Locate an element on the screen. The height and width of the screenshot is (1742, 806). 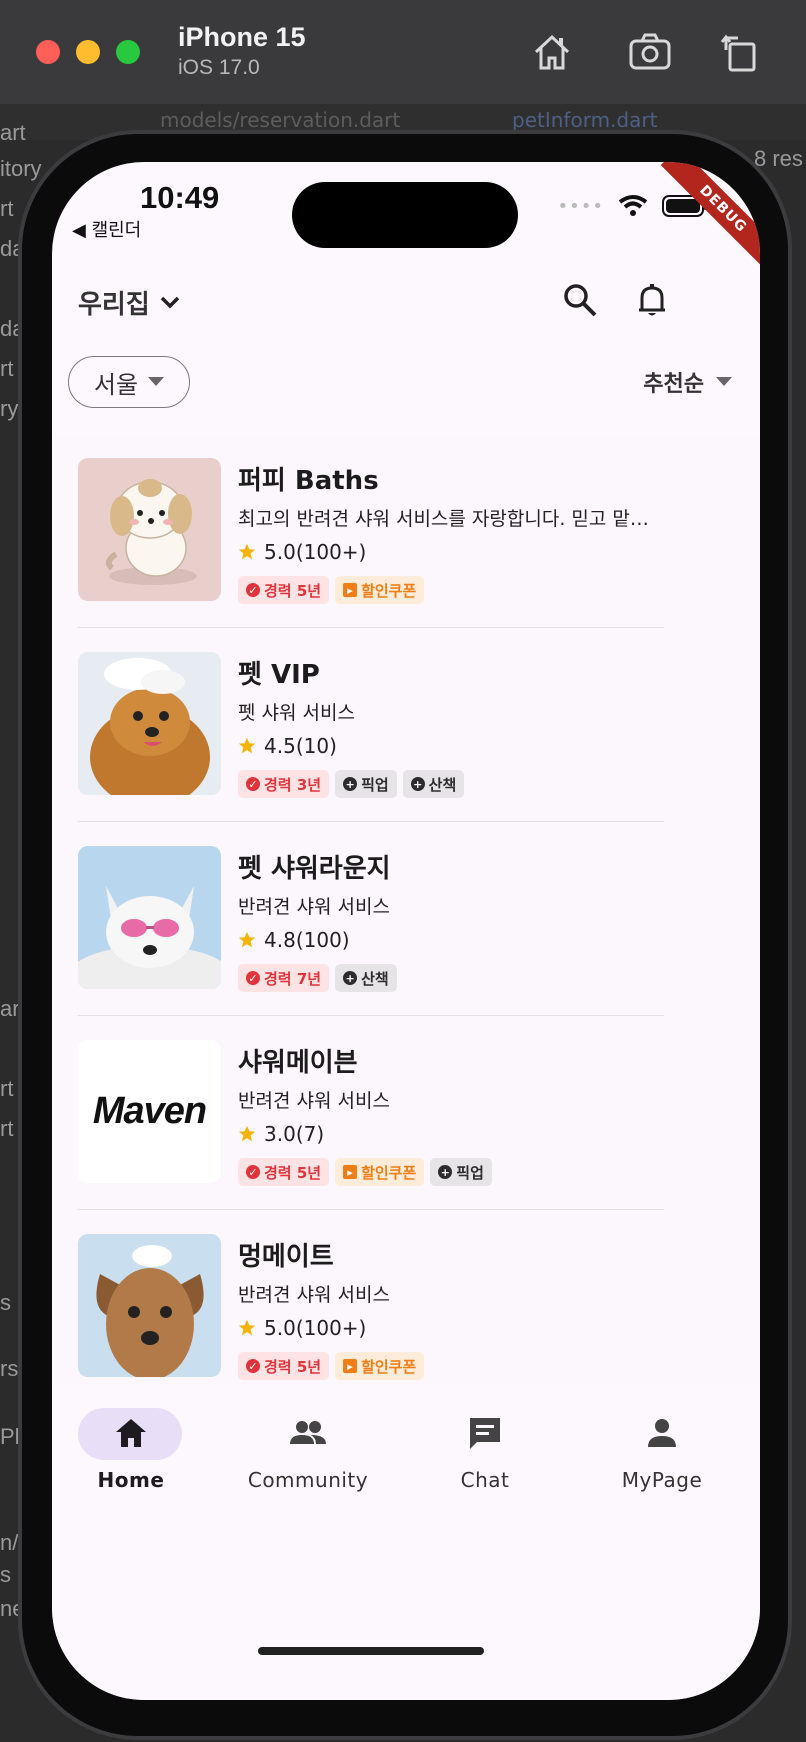
nav-chat: Chat is located at coordinates (494, 1444).